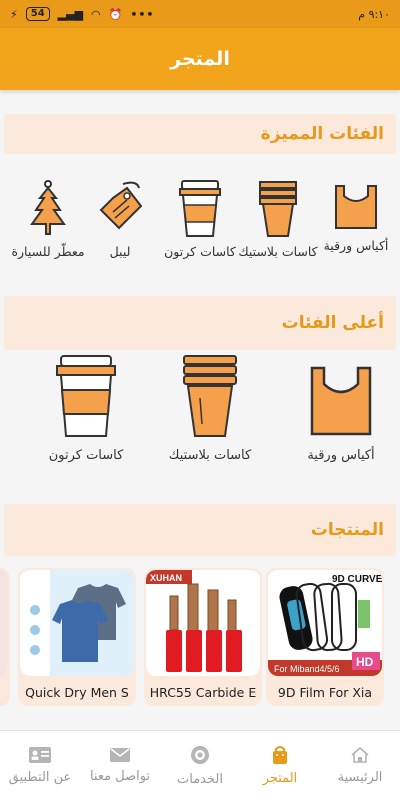 The height and width of the screenshot is (800, 400). I want to click on services-icon, so click(200, 755).